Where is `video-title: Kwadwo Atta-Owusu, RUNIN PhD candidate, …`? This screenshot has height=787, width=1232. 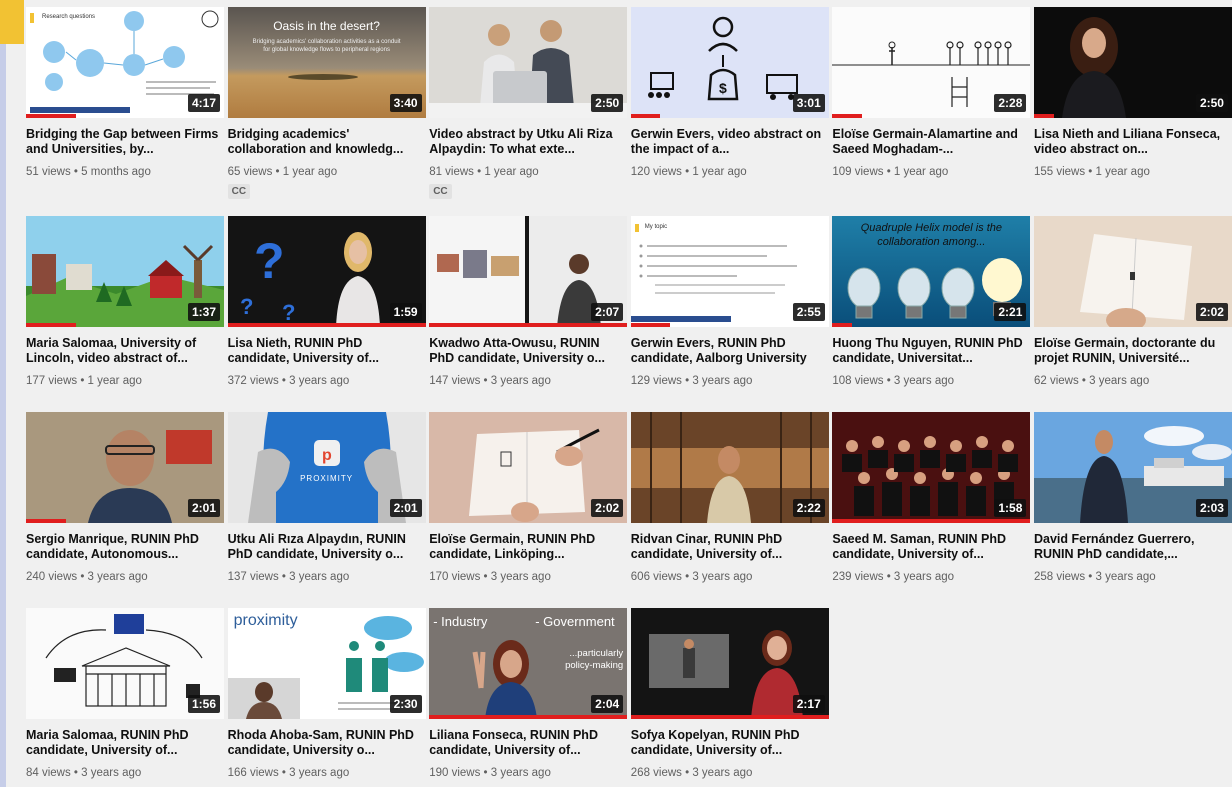
video-title: Kwadwo Atta-Owusu, RUNIN PhD candidate, … is located at coordinates (528, 351).